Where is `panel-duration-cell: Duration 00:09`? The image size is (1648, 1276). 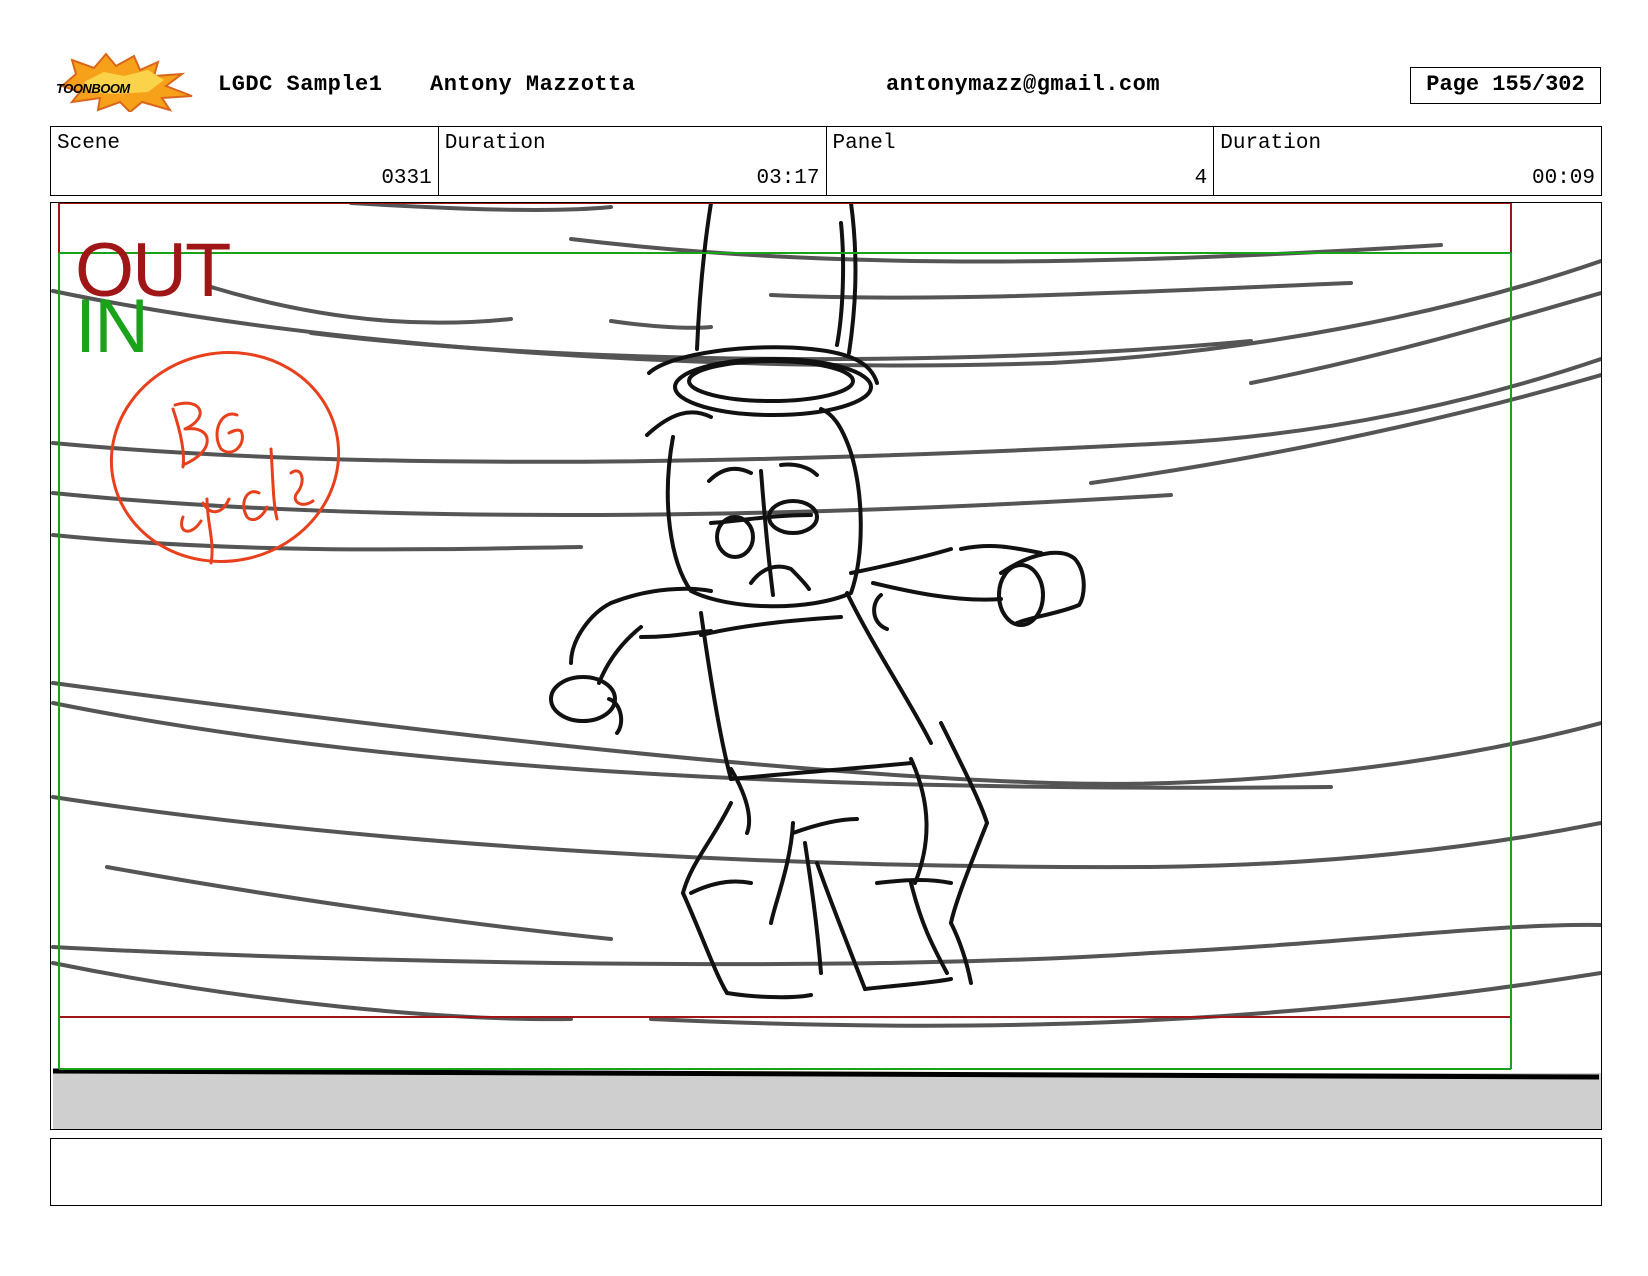
panel-duration-cell: Duration 00:09 is located at coordinates (1407, 161).